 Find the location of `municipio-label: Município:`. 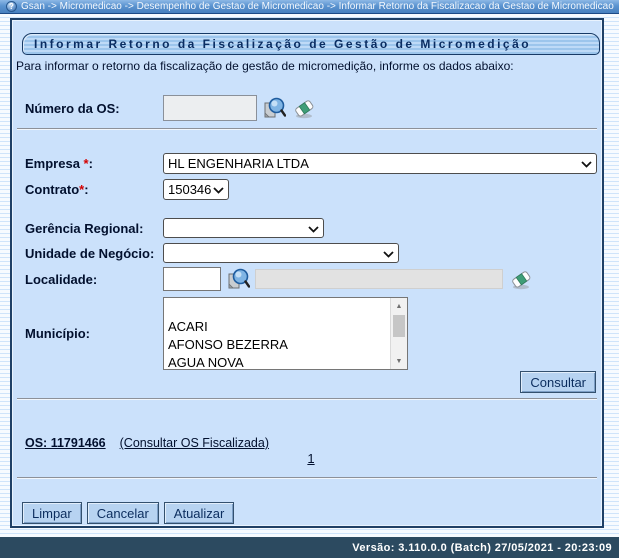

municipio-label: Município: is located at coordinates (57, 333).